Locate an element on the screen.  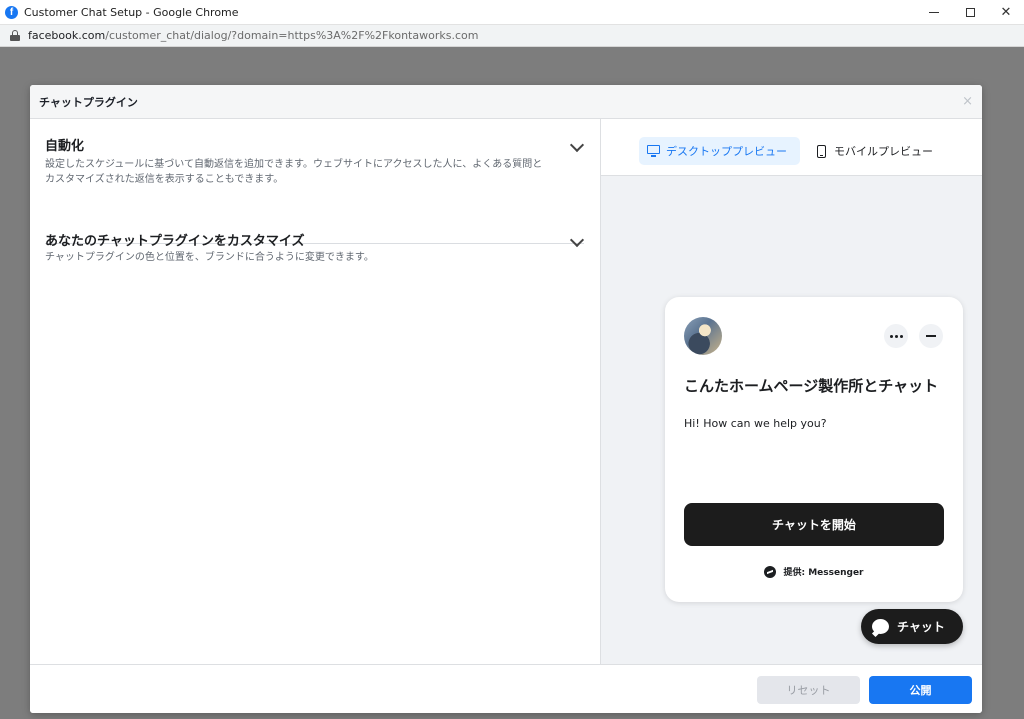
maximize-button is located at coordinates (970, 12).